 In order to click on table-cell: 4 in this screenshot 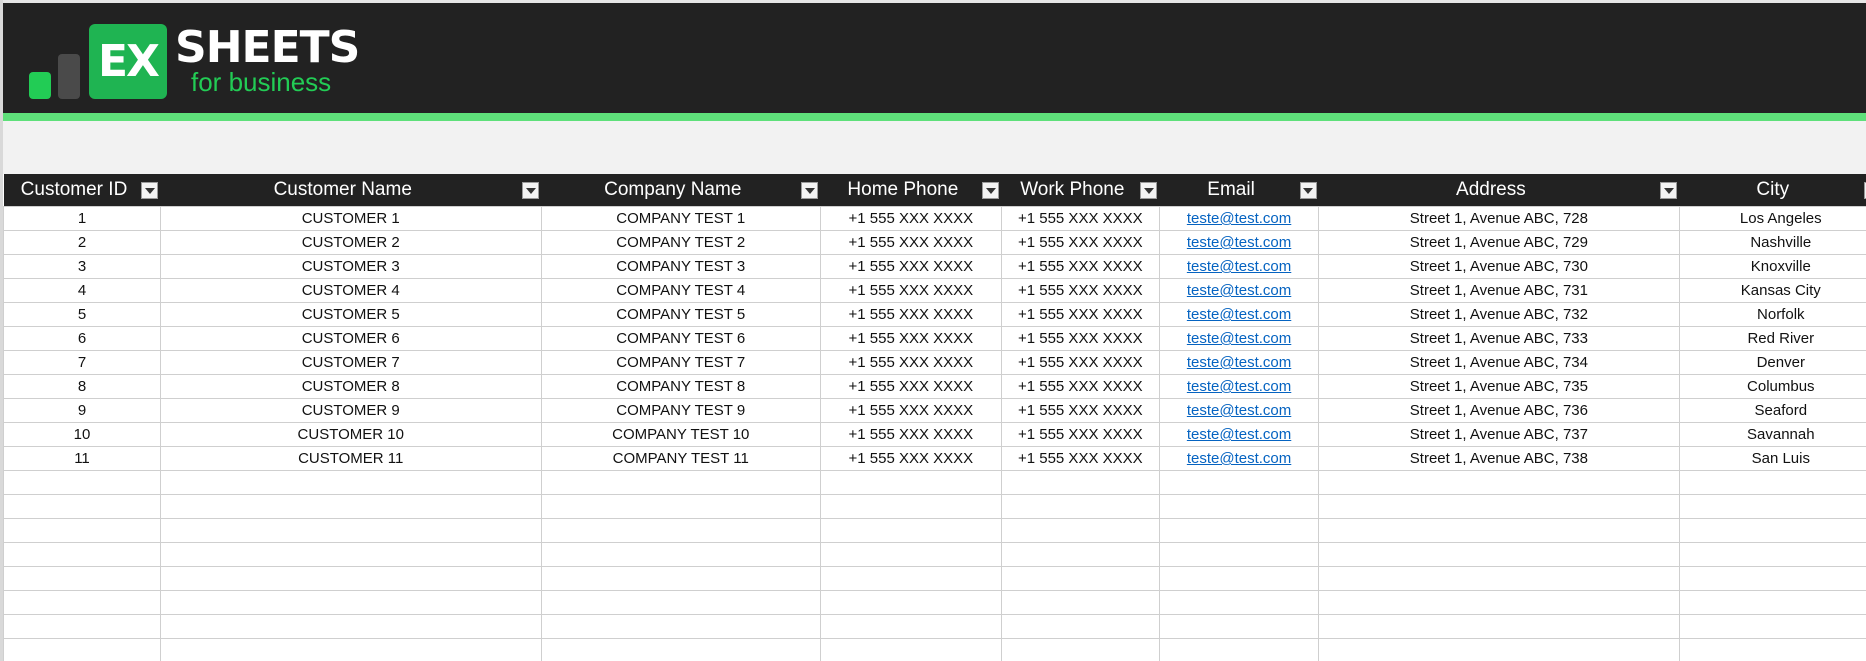, I will do `click(82, 290)`.